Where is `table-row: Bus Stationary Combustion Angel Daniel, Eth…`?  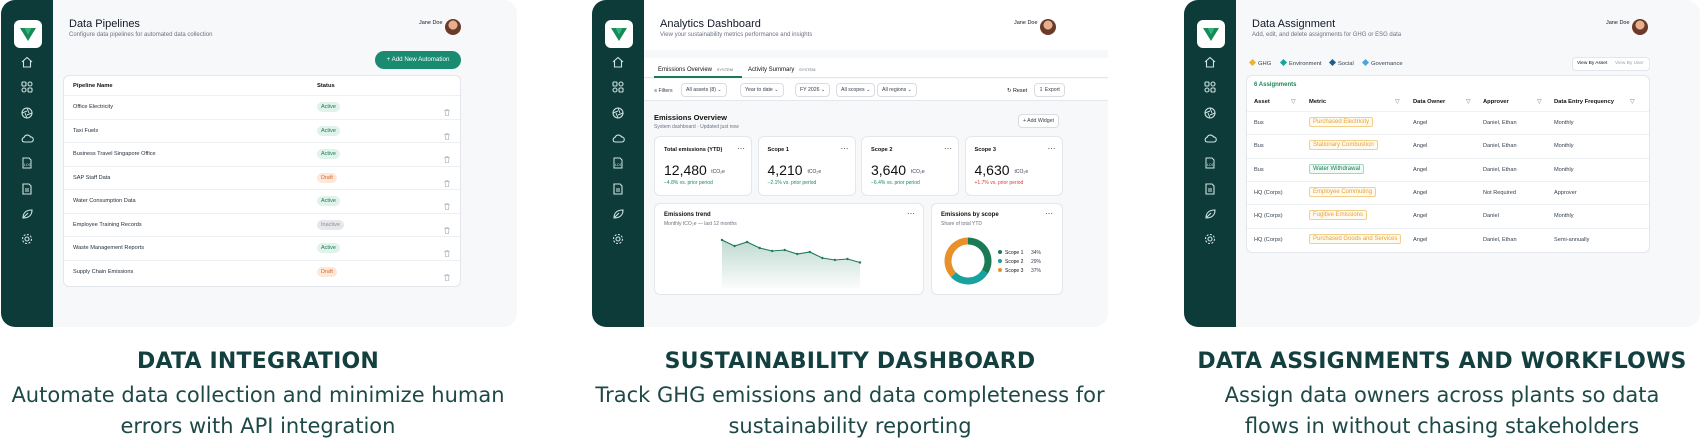 table-row: Bus Stationary Combustion Angel Daniel, Eth… is located at coordinates (1448, 145).